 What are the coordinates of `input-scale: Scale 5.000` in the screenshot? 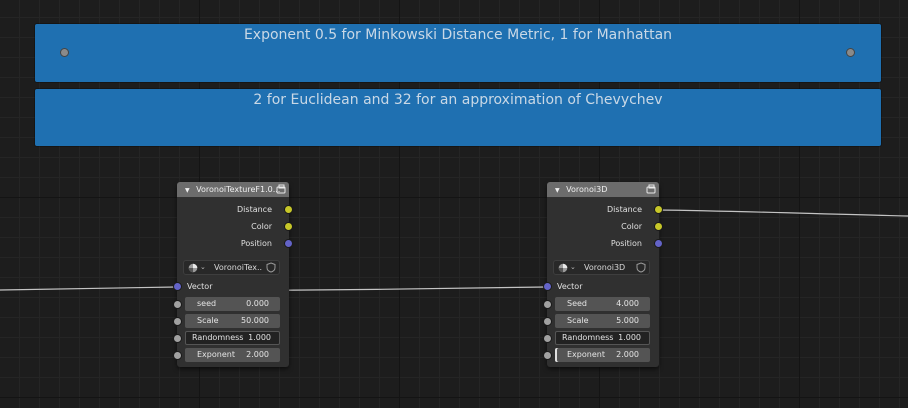 It's located at (601, 320).